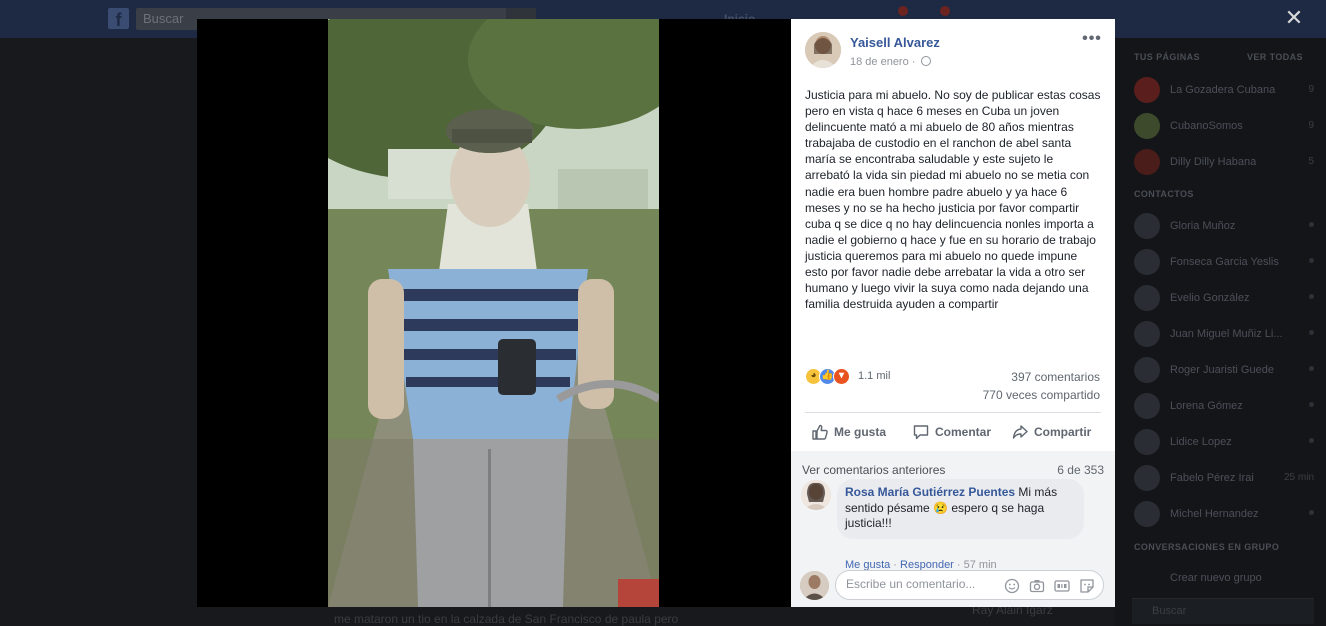 The image size is (1326, 626). Describe the element at coordinates (1020, 432) in the screenshot. I see `share-arrow-icon` at that location.